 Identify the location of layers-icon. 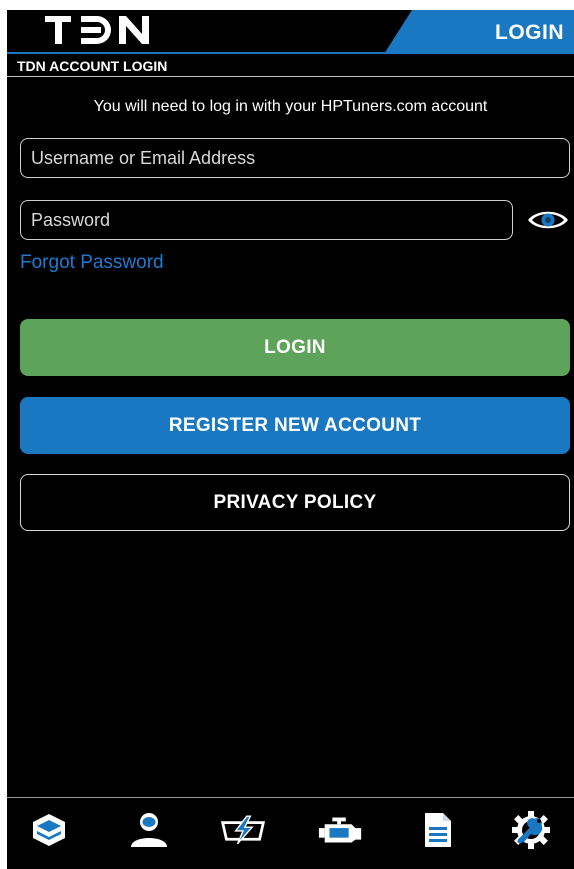
(49, 830).